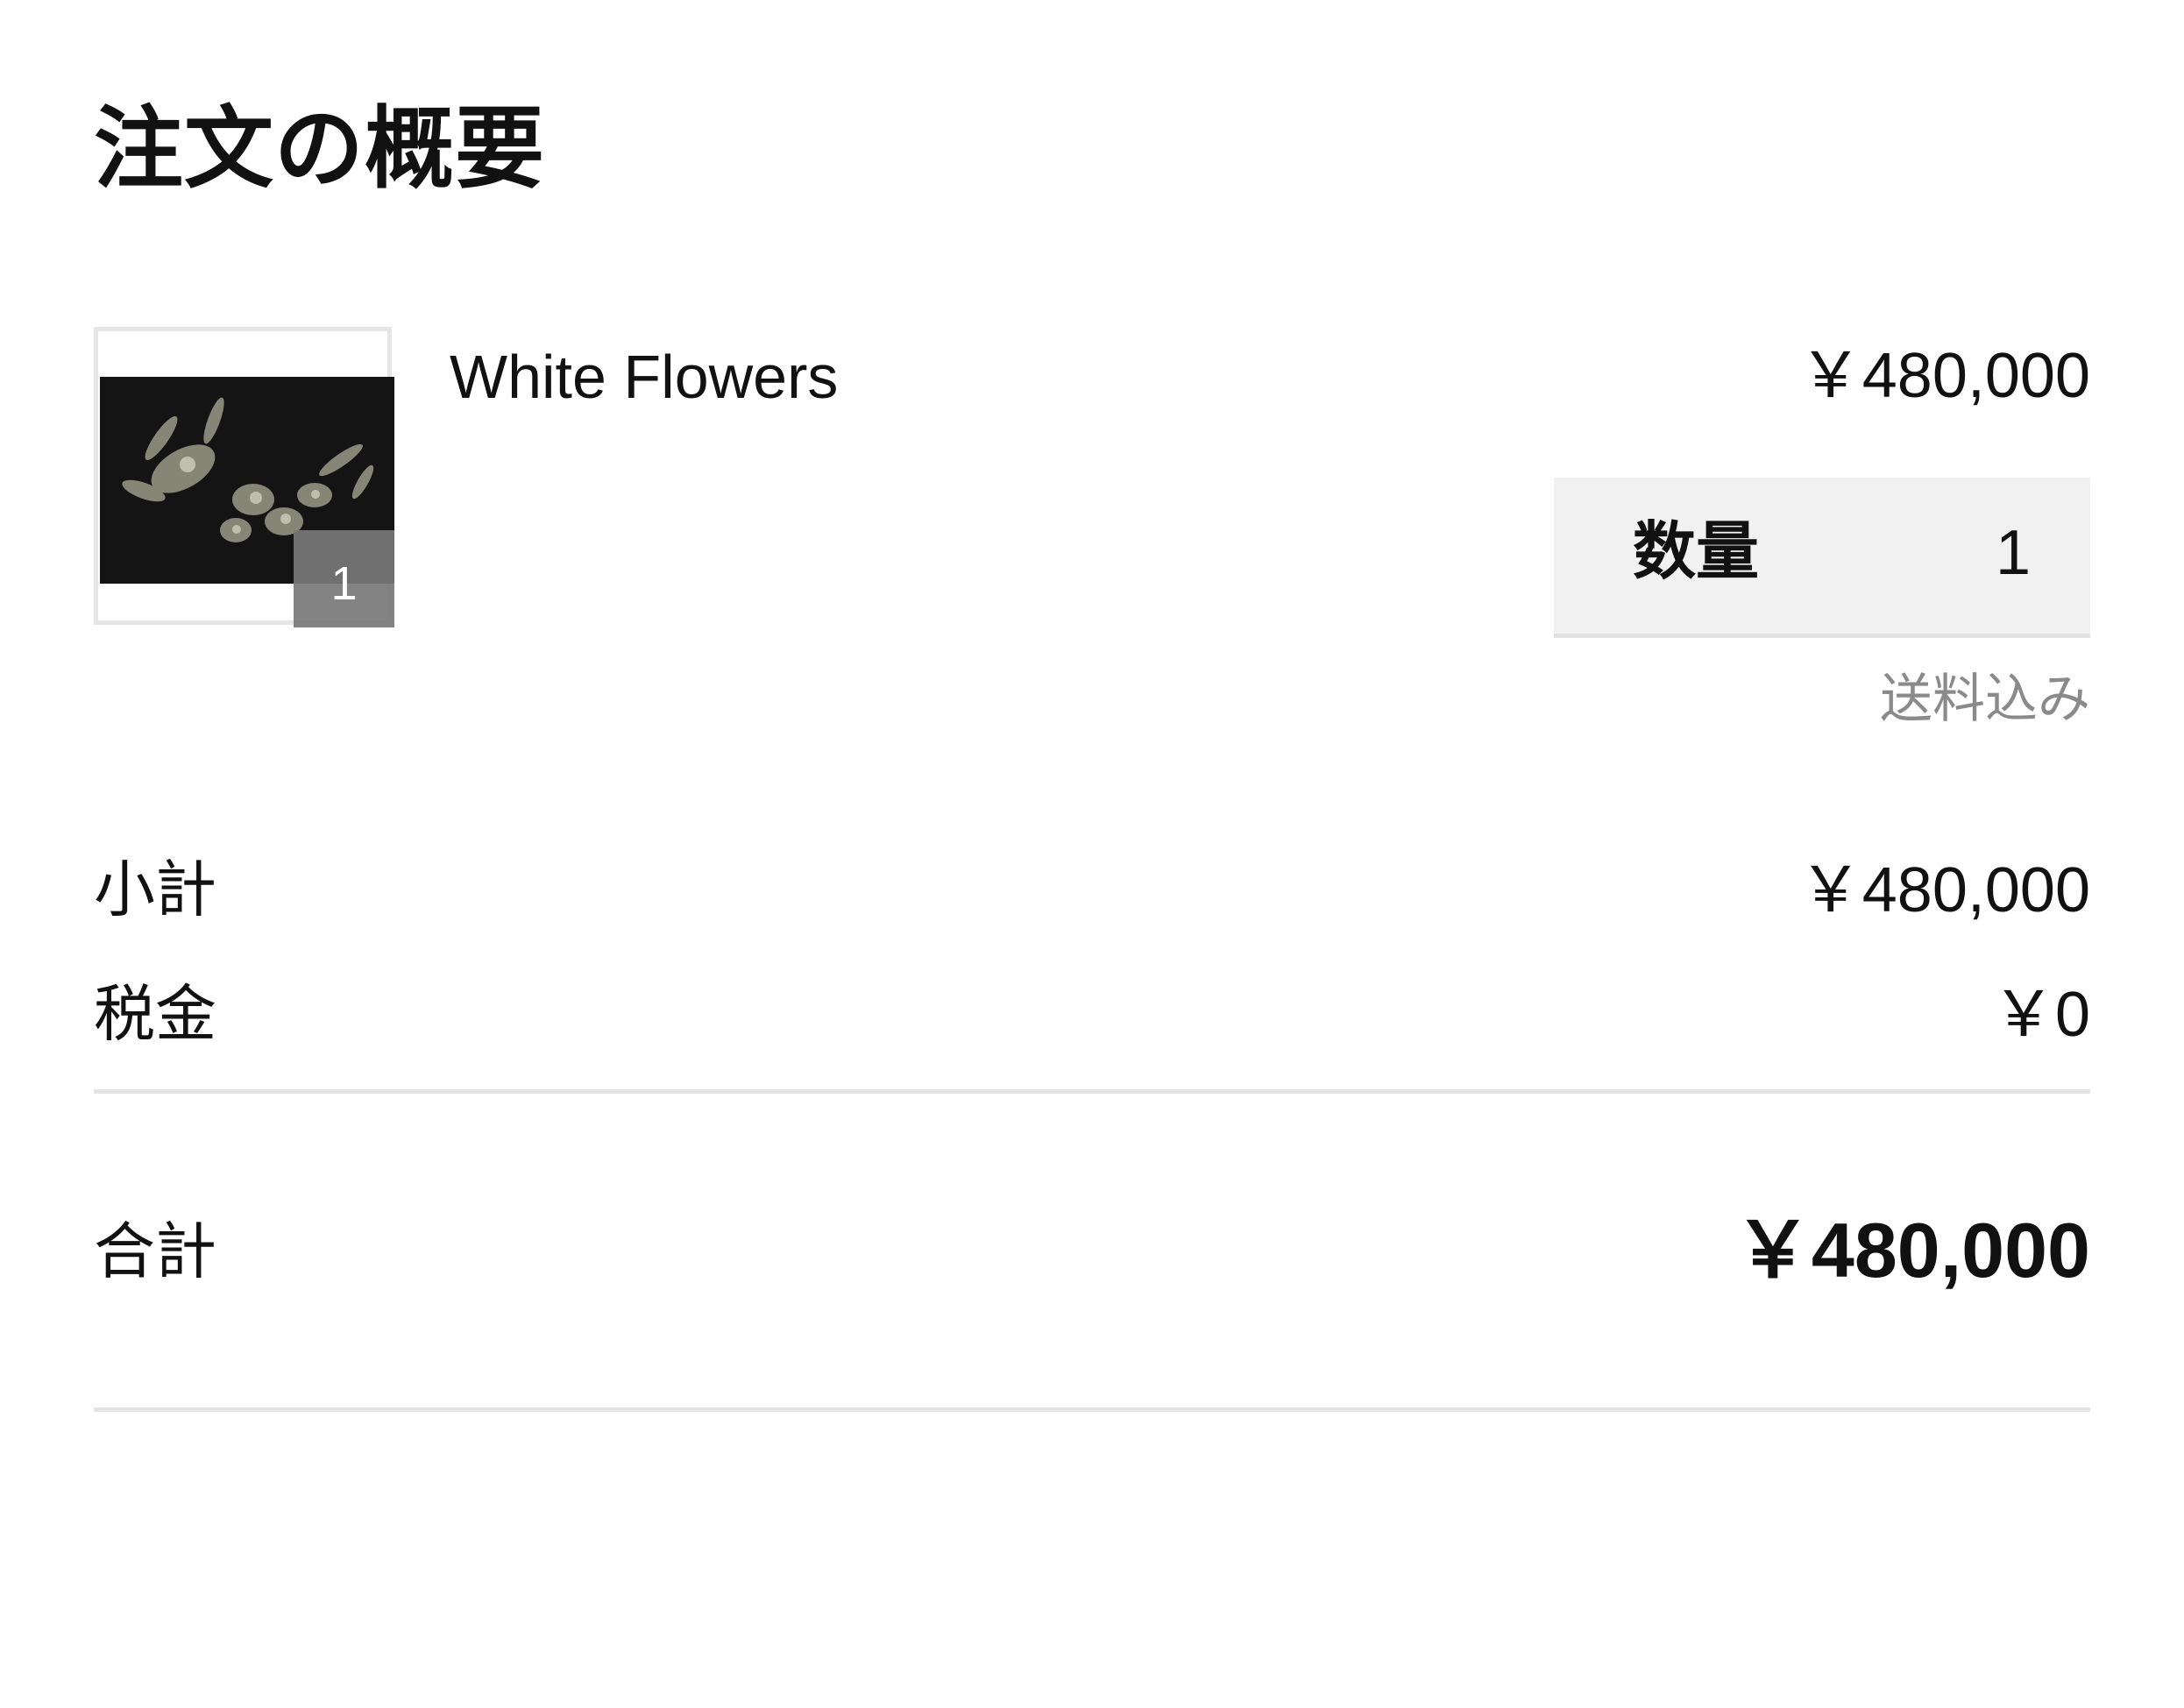  Describe the element at coordinates (1696, 551) in the screenshot. I see `quantity-label: 数量` at that location.